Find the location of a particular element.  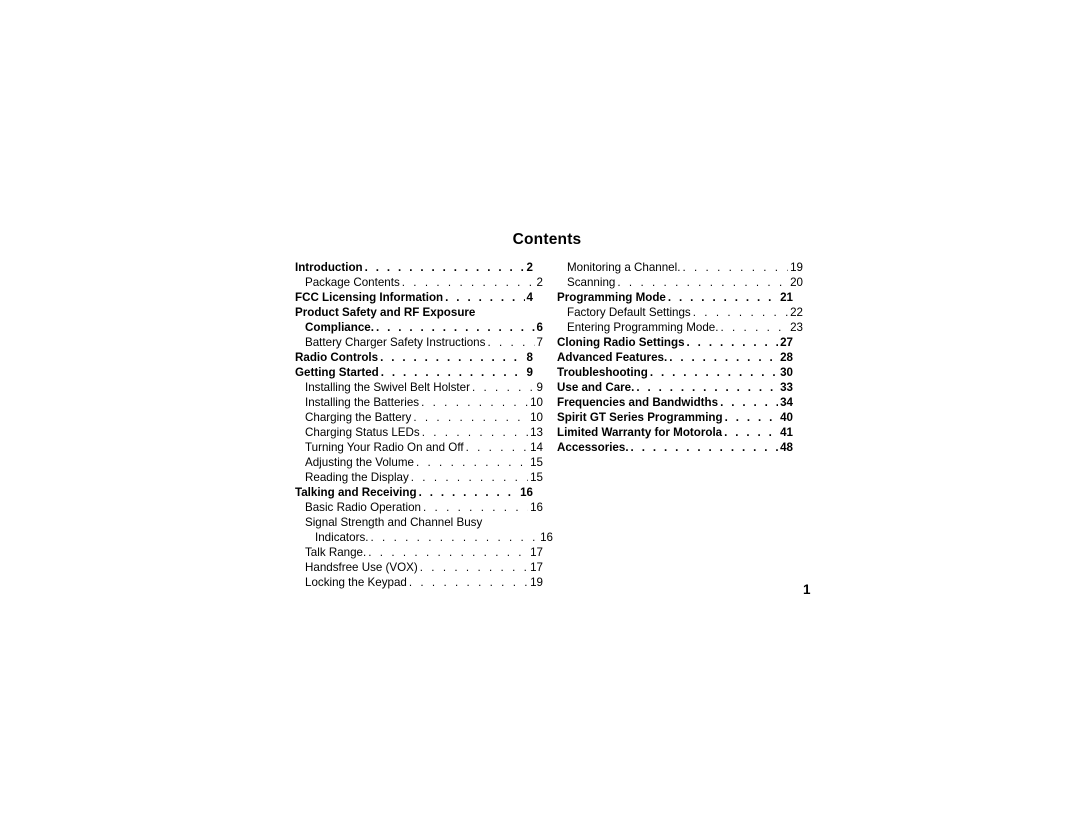

toc-entry-label: Charging the Battery is located at coordinates (358, 417).